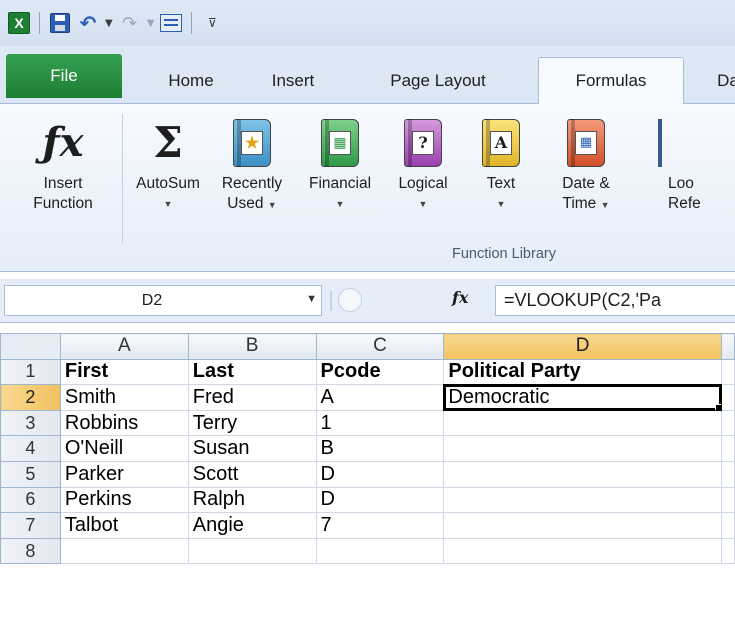 The width and height of the screenshot is (735, 635). Describe the element at coordinates (582, 474) in the screenshot. I see `cell-d5` at that location.